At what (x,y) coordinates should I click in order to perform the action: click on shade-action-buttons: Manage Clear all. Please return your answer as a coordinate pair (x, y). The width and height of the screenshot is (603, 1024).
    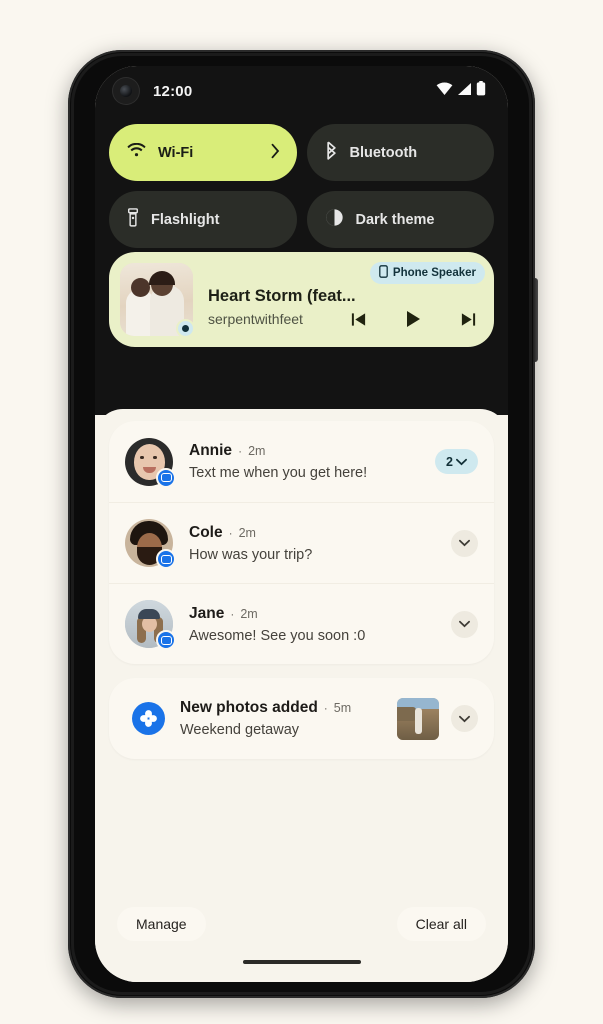
    Looking at the image, I should click on (301, 924).